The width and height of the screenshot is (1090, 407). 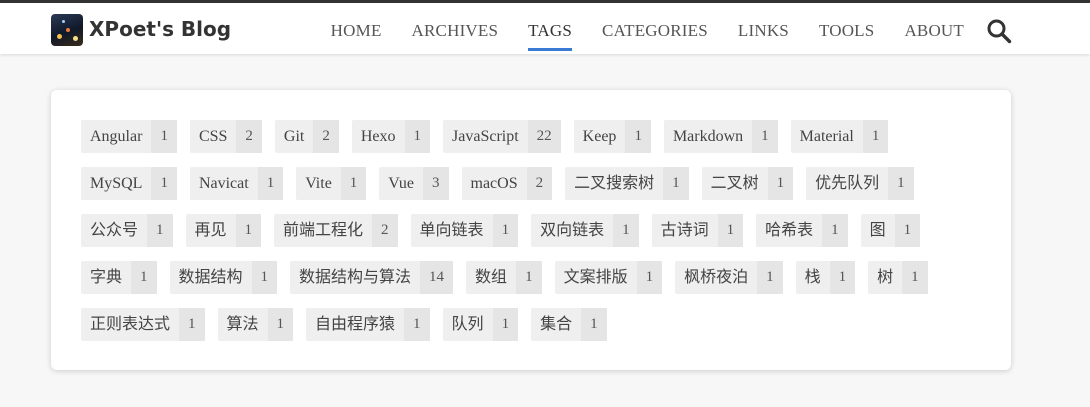 I want to click on tag-item: 正则表达式 1, so click(x=143, y=324).